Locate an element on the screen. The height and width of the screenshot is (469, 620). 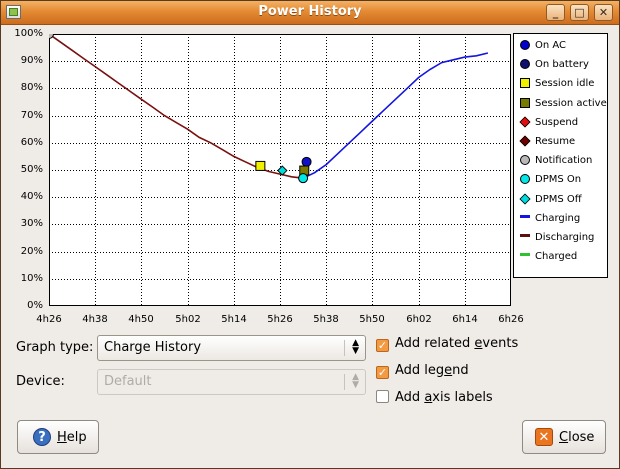
legend-label: DPMS On is located at coordinates (558, 180).